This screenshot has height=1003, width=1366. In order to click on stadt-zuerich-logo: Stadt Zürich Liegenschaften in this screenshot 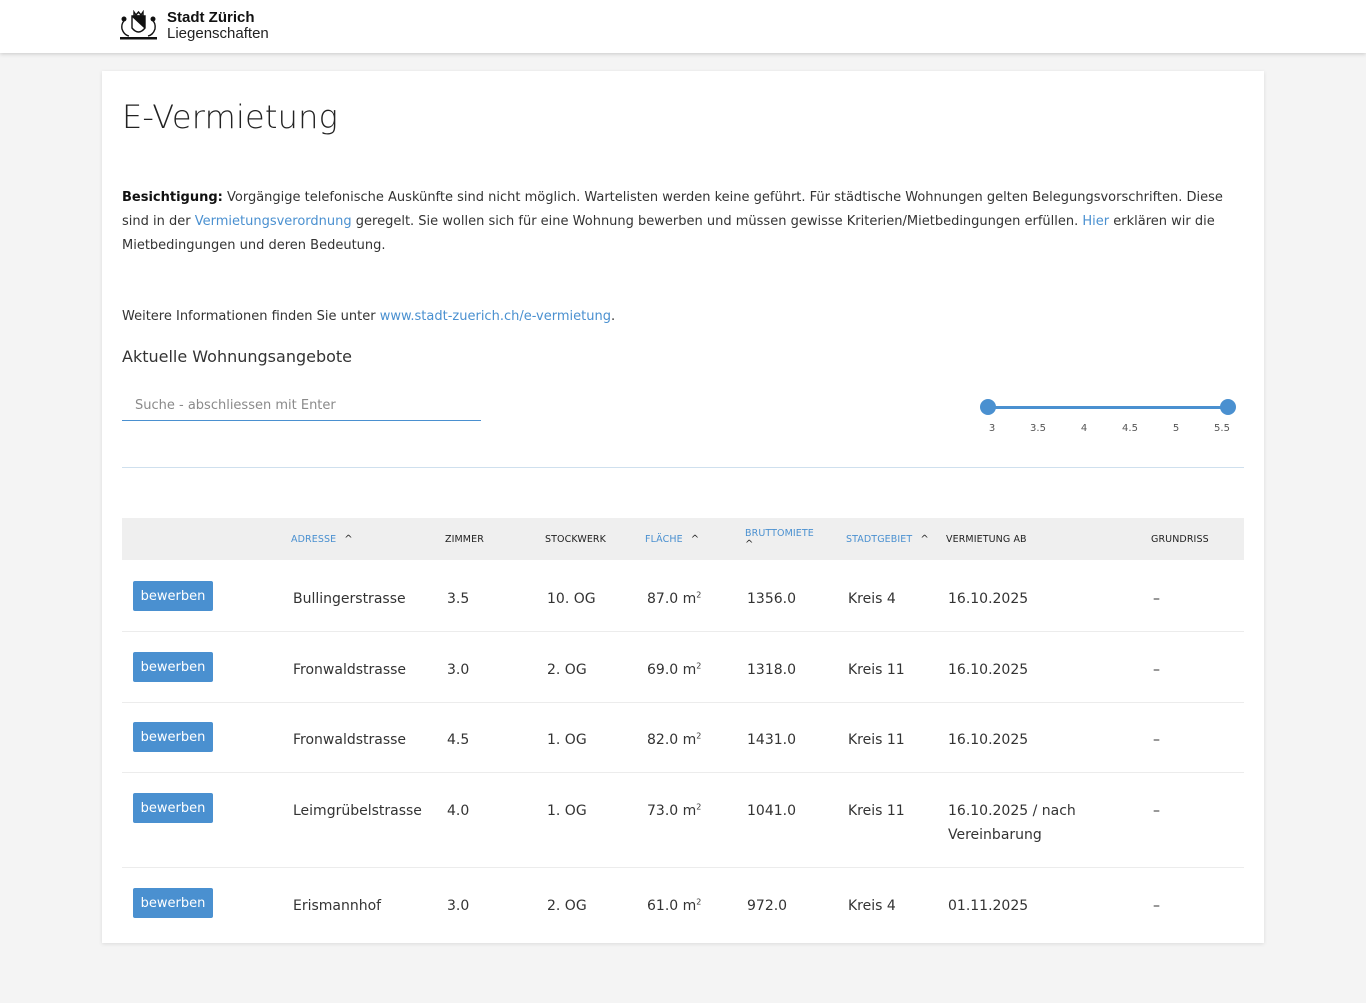, I will do `click(193, 26)`.